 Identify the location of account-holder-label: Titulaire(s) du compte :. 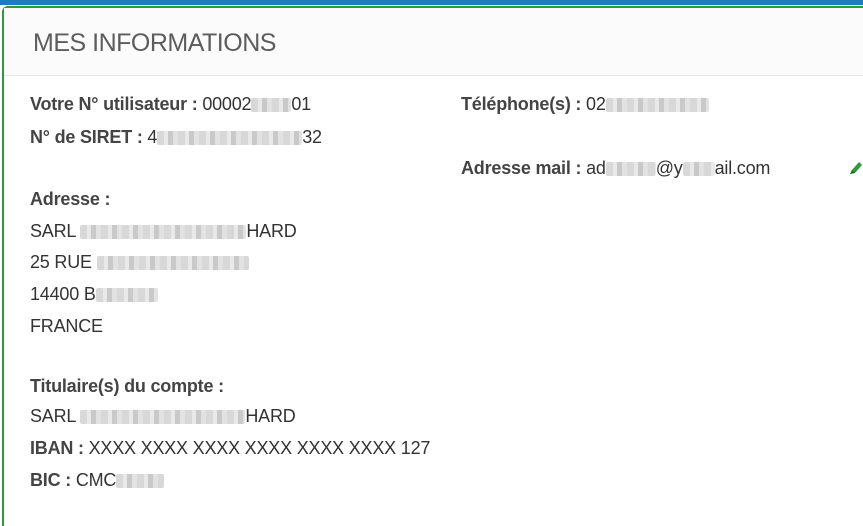
(127, 386).